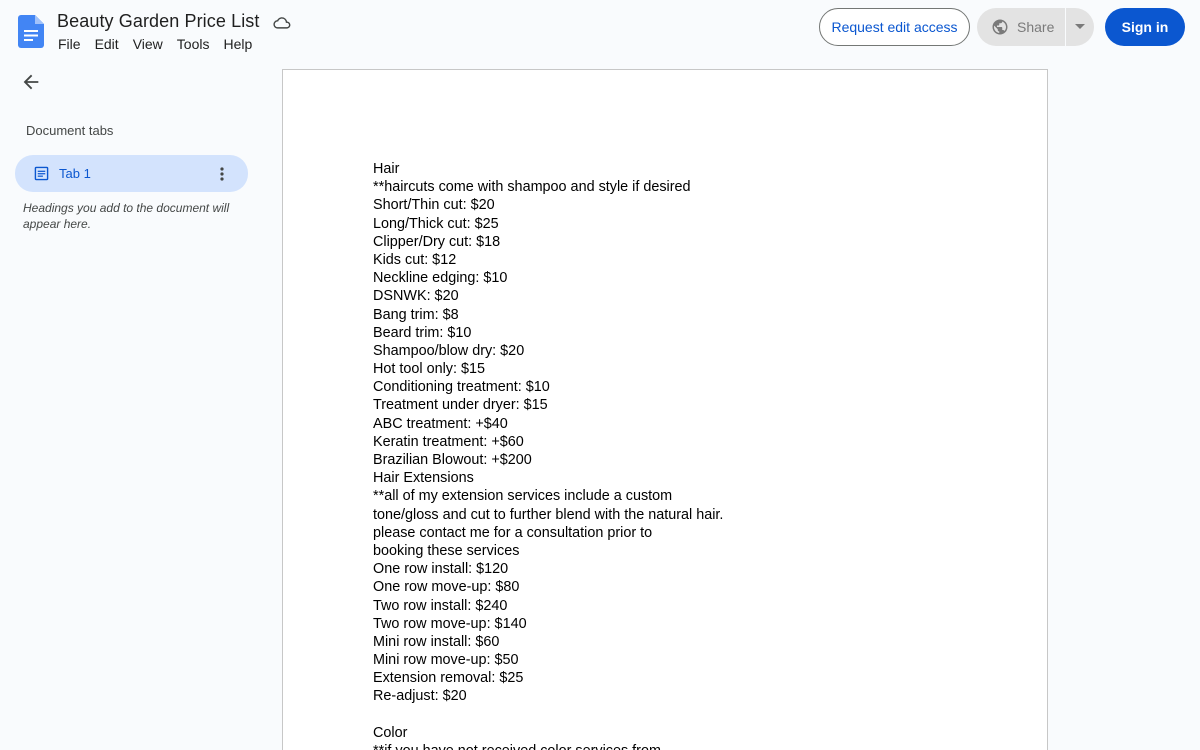 Image resolution: width=1200 pixels, height=750 pixels. I want to click on document-line: Kids cut: $12, so click(415, 259).